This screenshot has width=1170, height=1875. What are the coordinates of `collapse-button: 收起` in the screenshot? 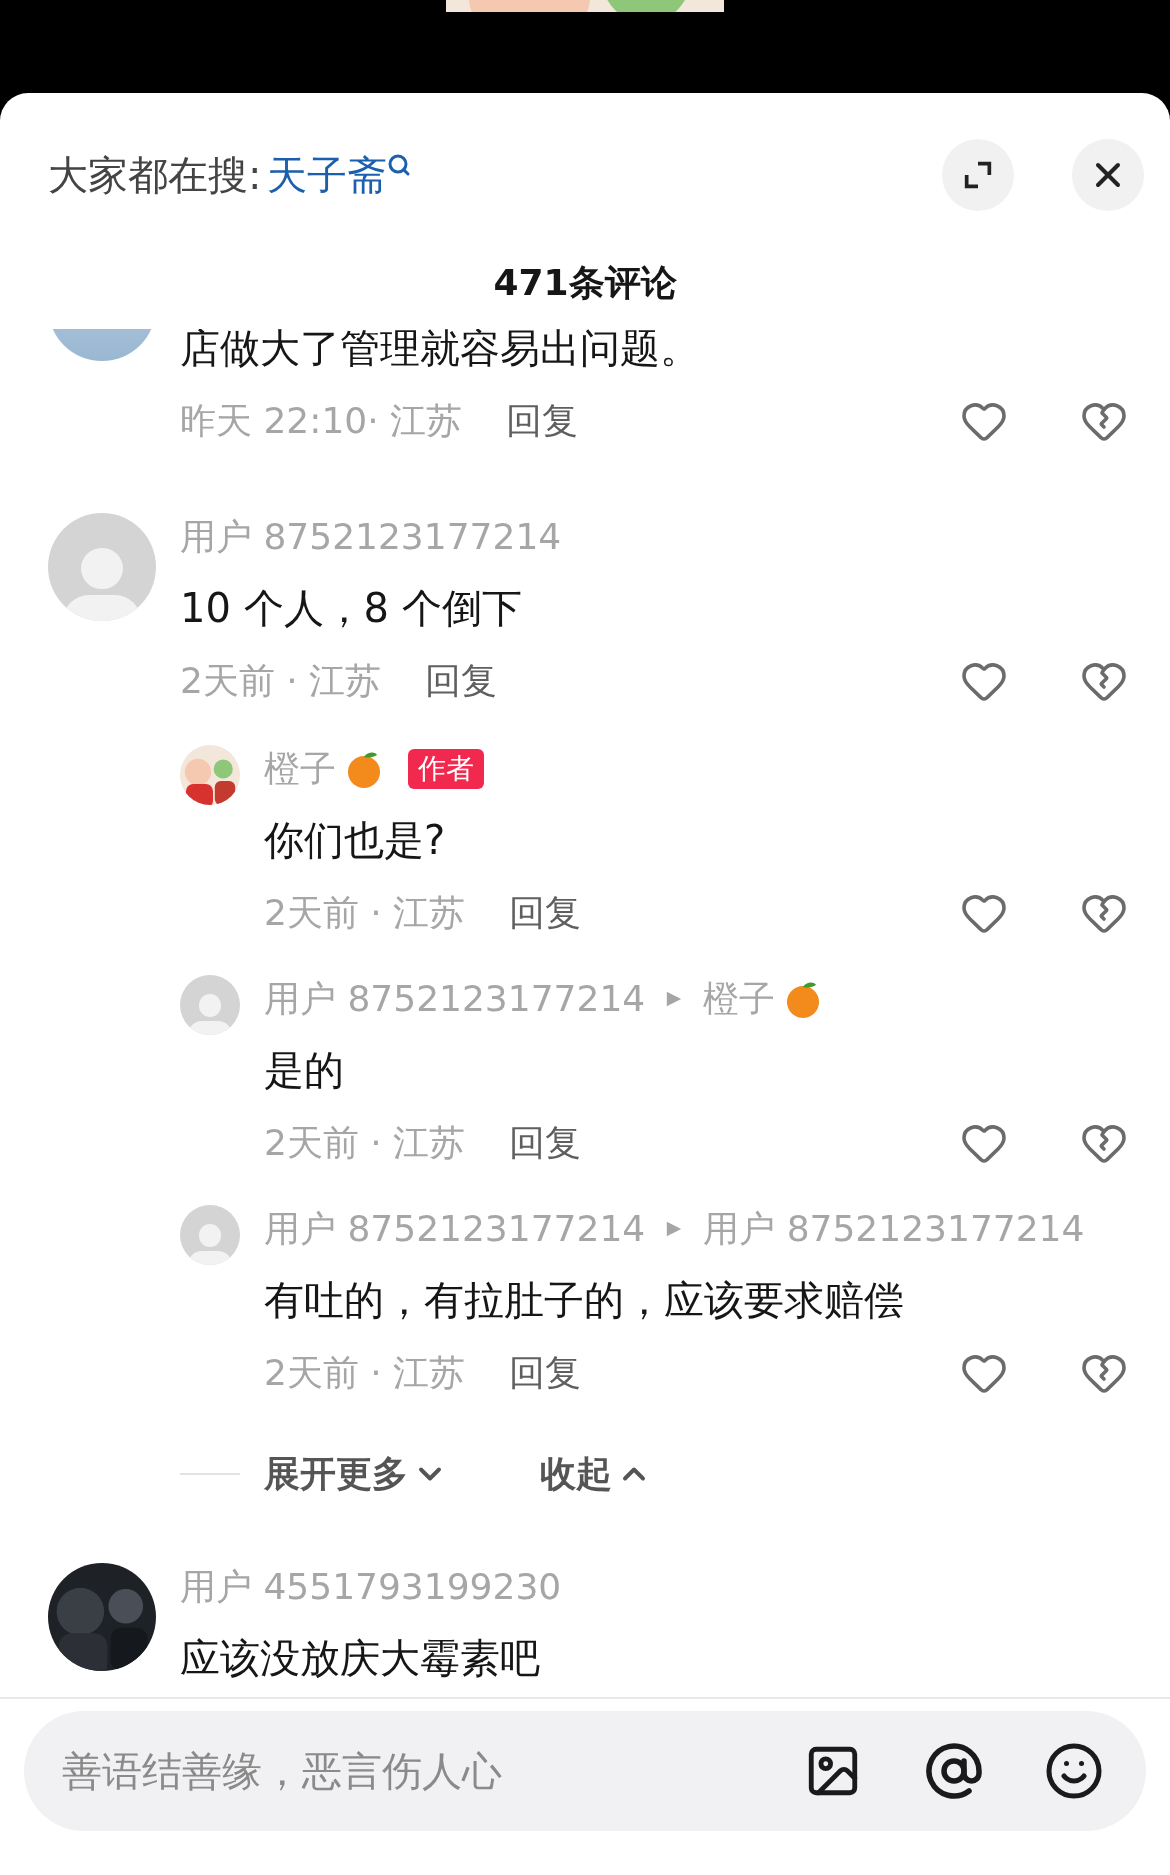 It's located at (596, 1474).